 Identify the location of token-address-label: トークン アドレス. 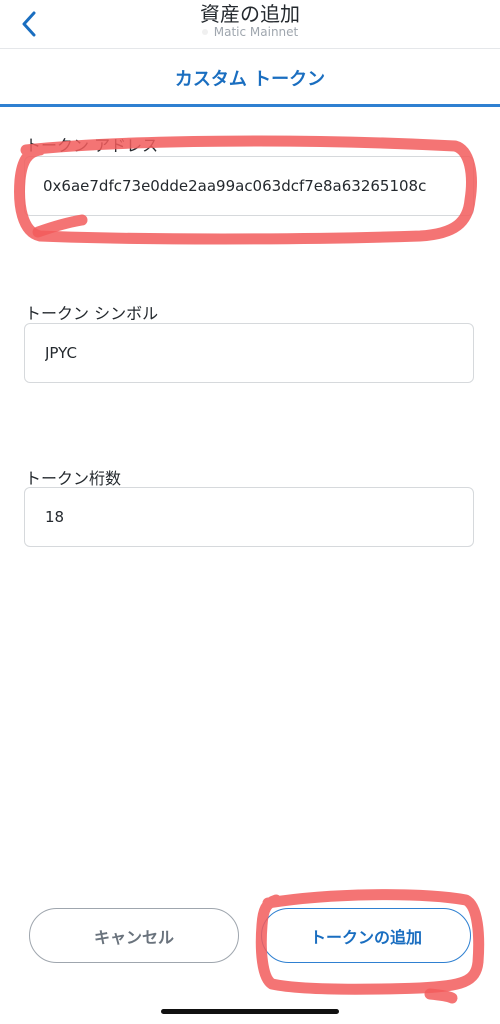
(92, 145).